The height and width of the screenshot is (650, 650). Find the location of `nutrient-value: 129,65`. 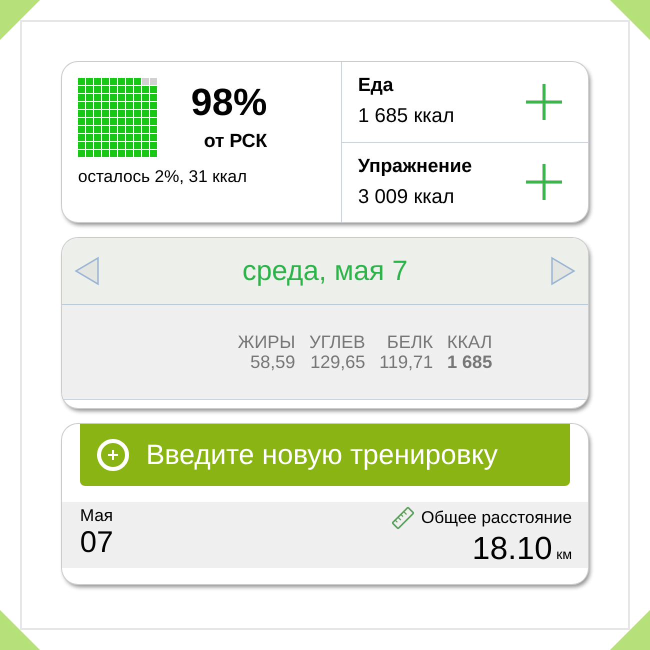

nutrient-value: 129,65 is located at coordinates (338, 362).